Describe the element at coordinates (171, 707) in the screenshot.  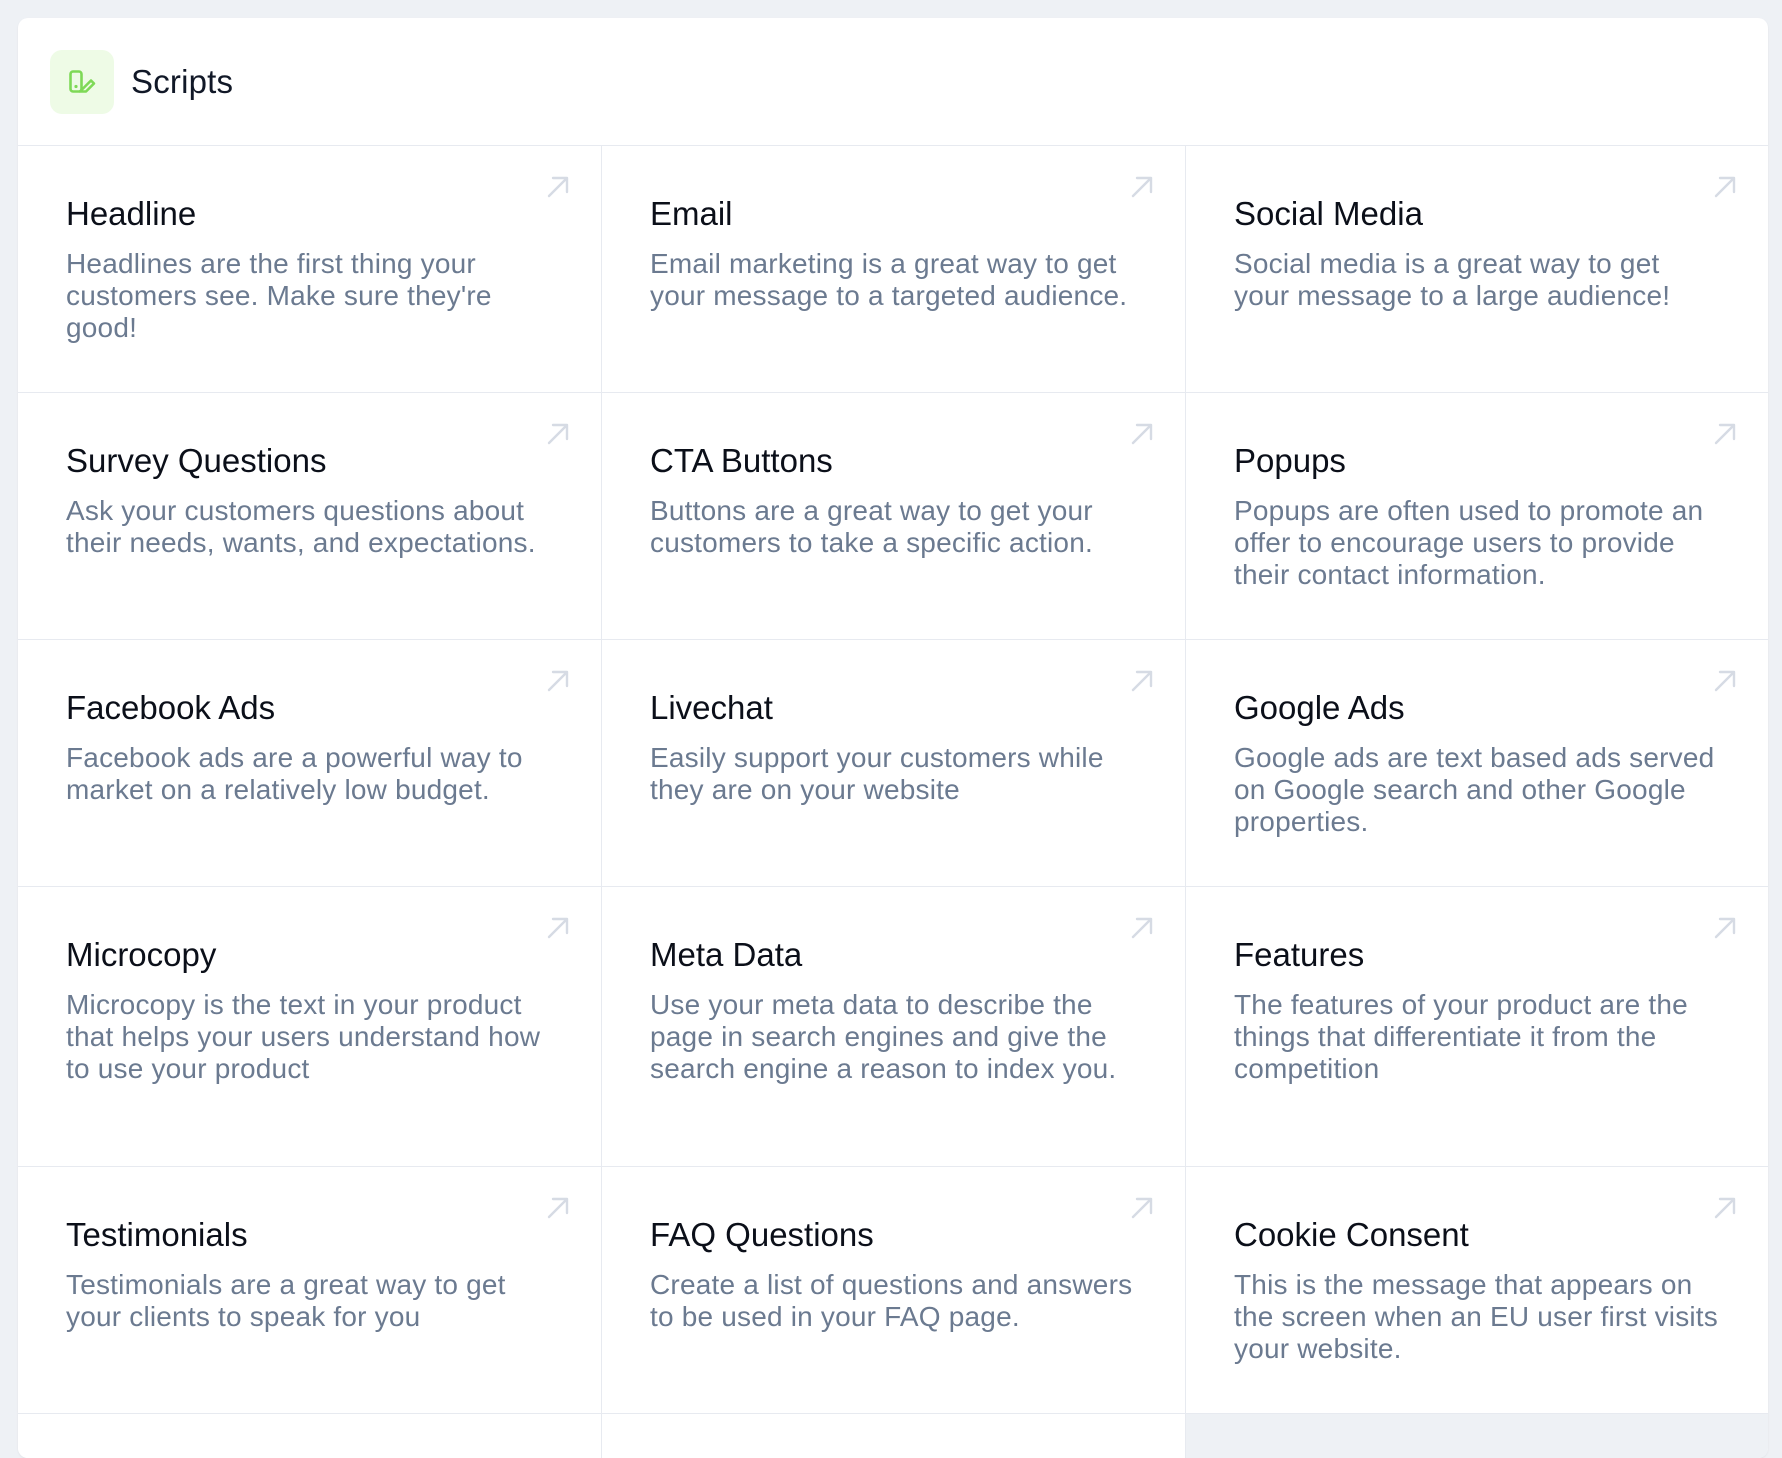
I see `card-title: Facebook Ads` at that location.